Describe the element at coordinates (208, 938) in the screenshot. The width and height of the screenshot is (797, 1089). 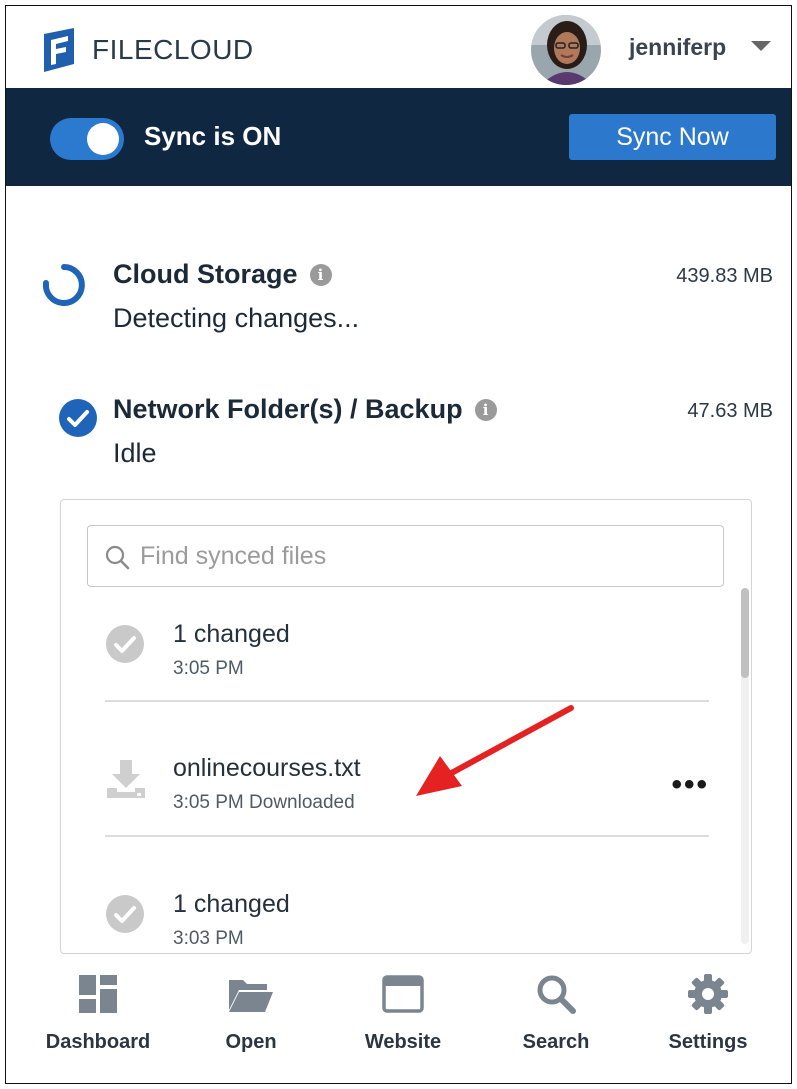
I see `list-item-time: 3:03 PM` at that location.